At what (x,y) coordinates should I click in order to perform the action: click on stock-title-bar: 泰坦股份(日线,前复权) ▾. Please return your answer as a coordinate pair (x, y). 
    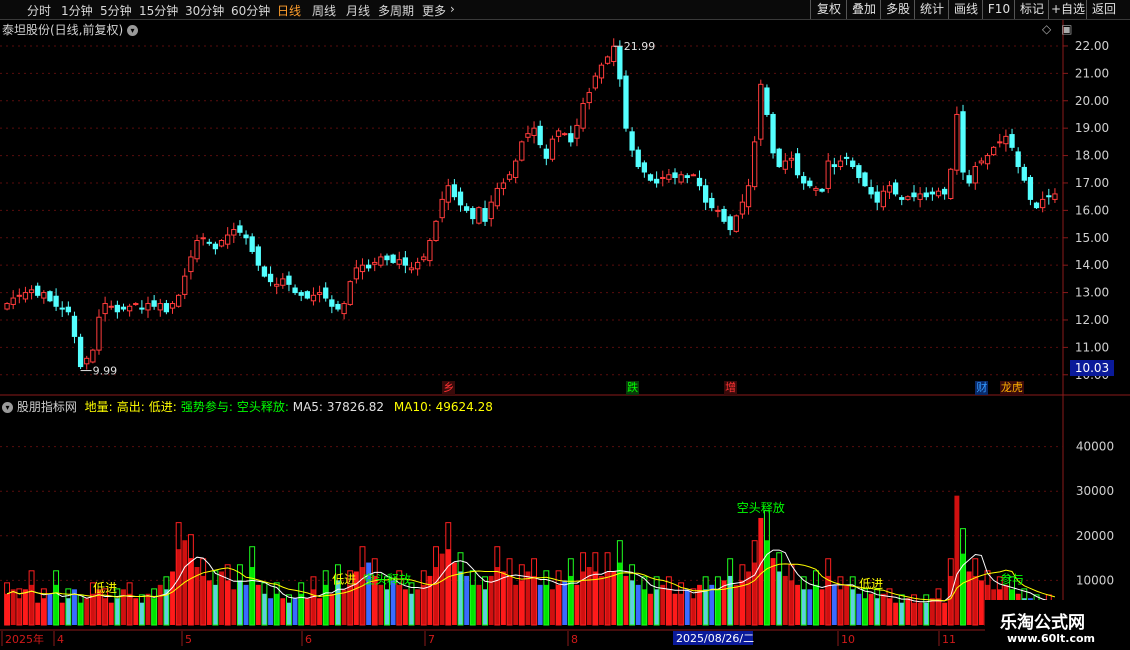
    Looking at the image, I should click on (70, 29).